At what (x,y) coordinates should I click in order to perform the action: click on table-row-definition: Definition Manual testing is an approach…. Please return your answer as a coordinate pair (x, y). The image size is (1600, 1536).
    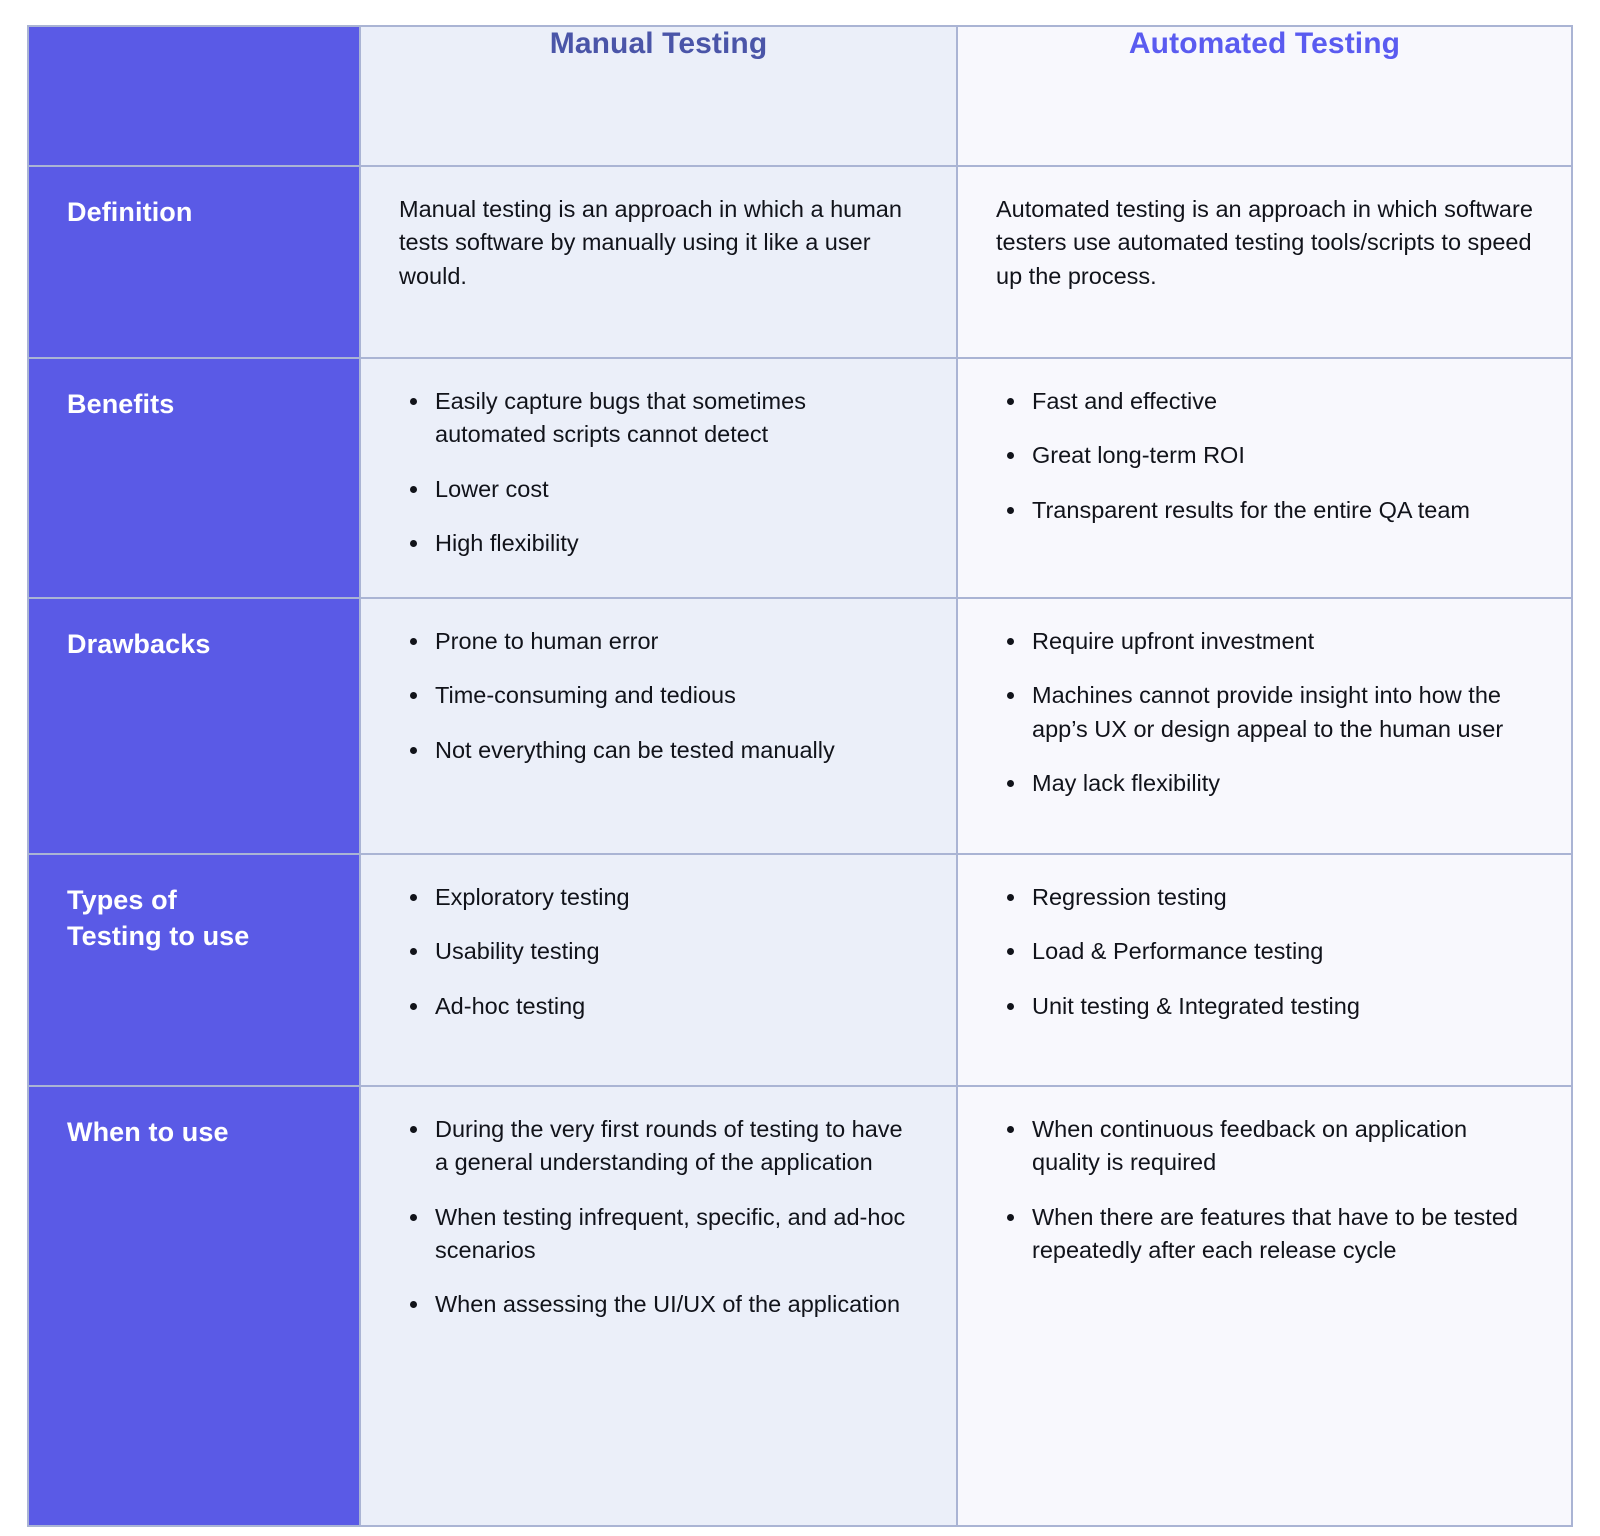
    Looking at the image, I should click on (800, 262).